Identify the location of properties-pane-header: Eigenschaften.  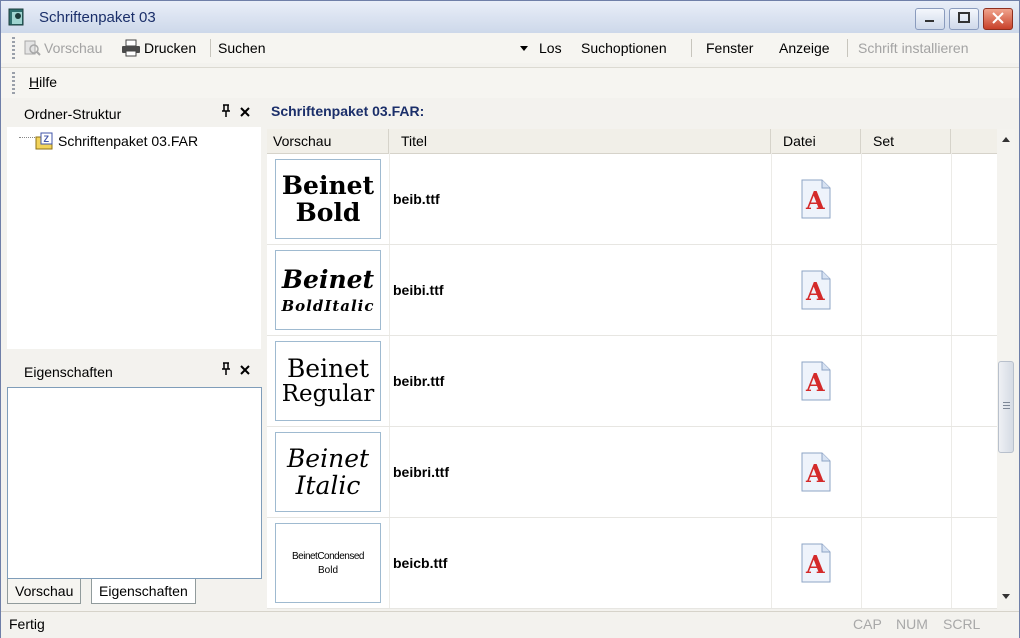
(136, 372).